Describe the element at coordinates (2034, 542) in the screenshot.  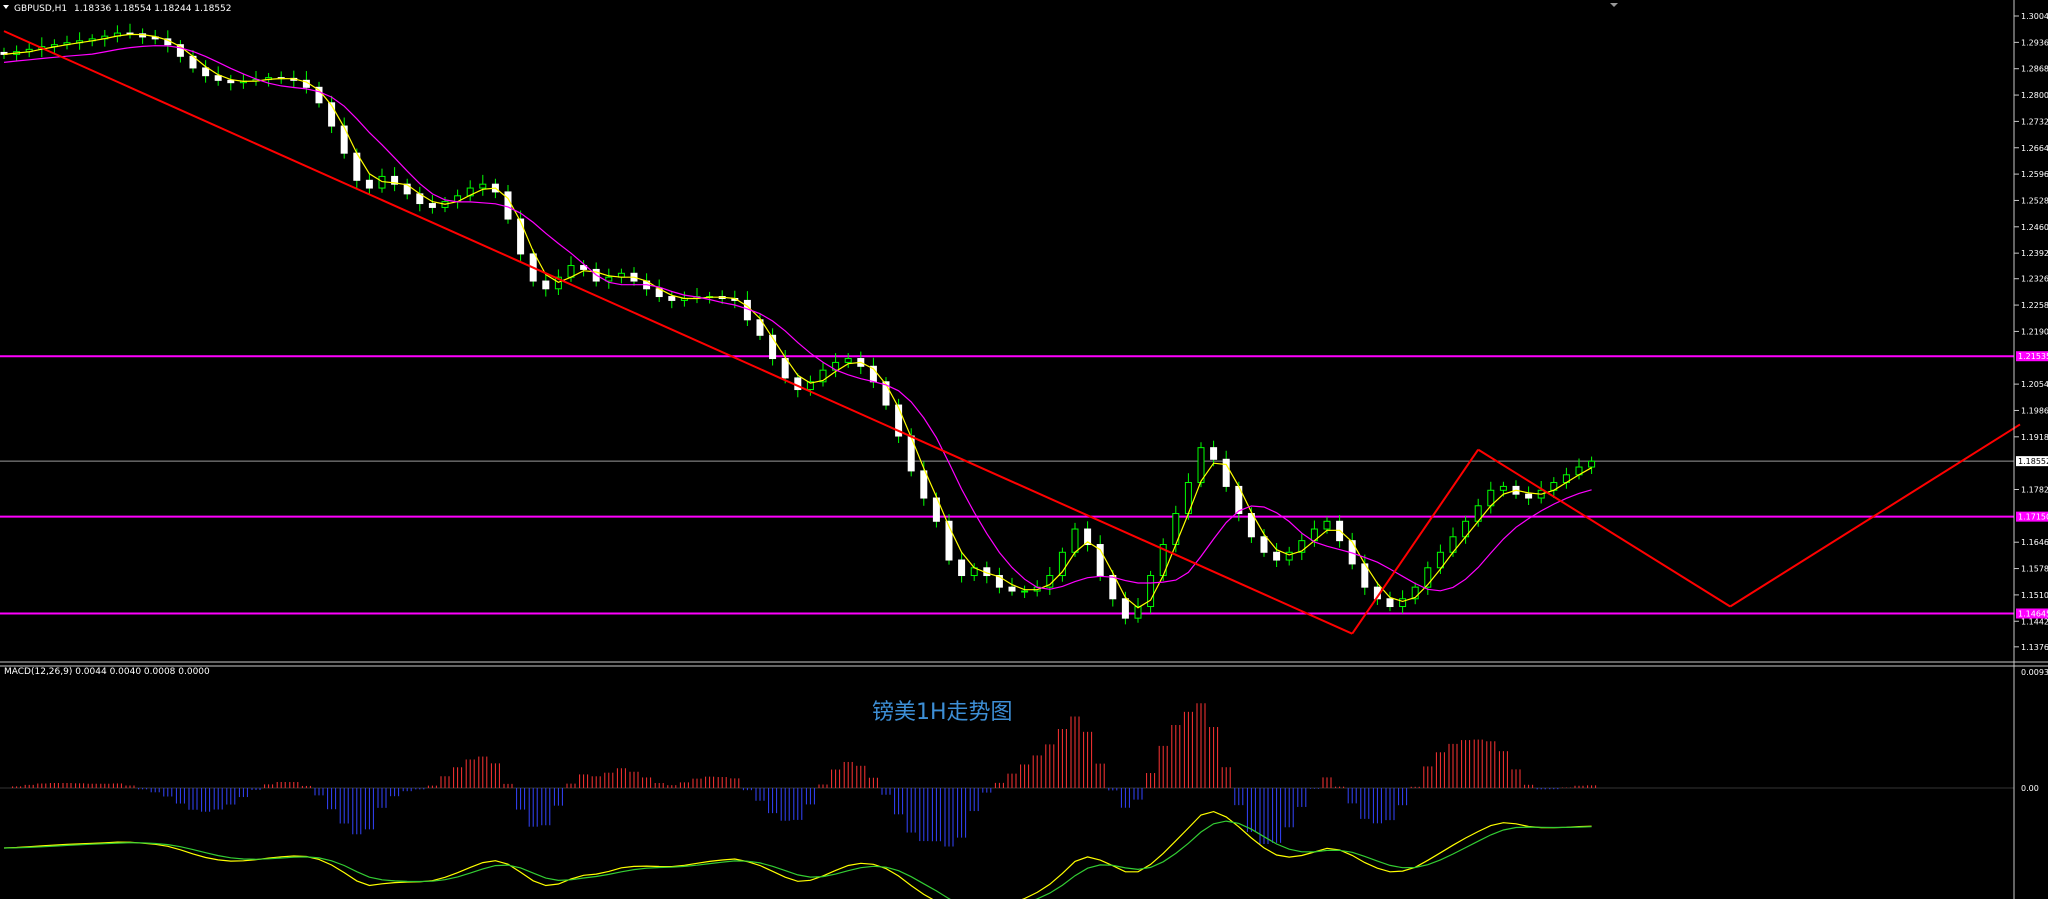
I see `y-tick-label: 1.16460` at that location.